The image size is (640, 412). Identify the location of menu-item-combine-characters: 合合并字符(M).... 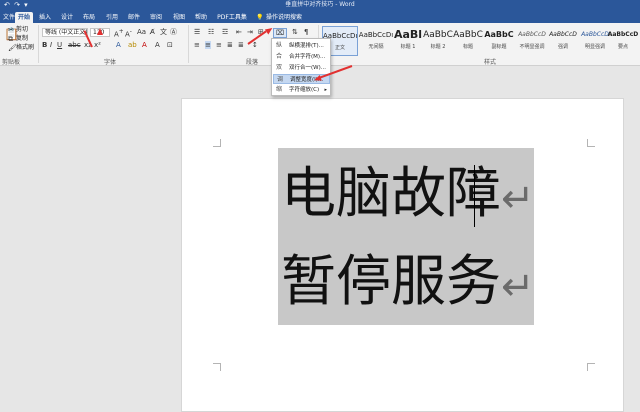
(301, 57).